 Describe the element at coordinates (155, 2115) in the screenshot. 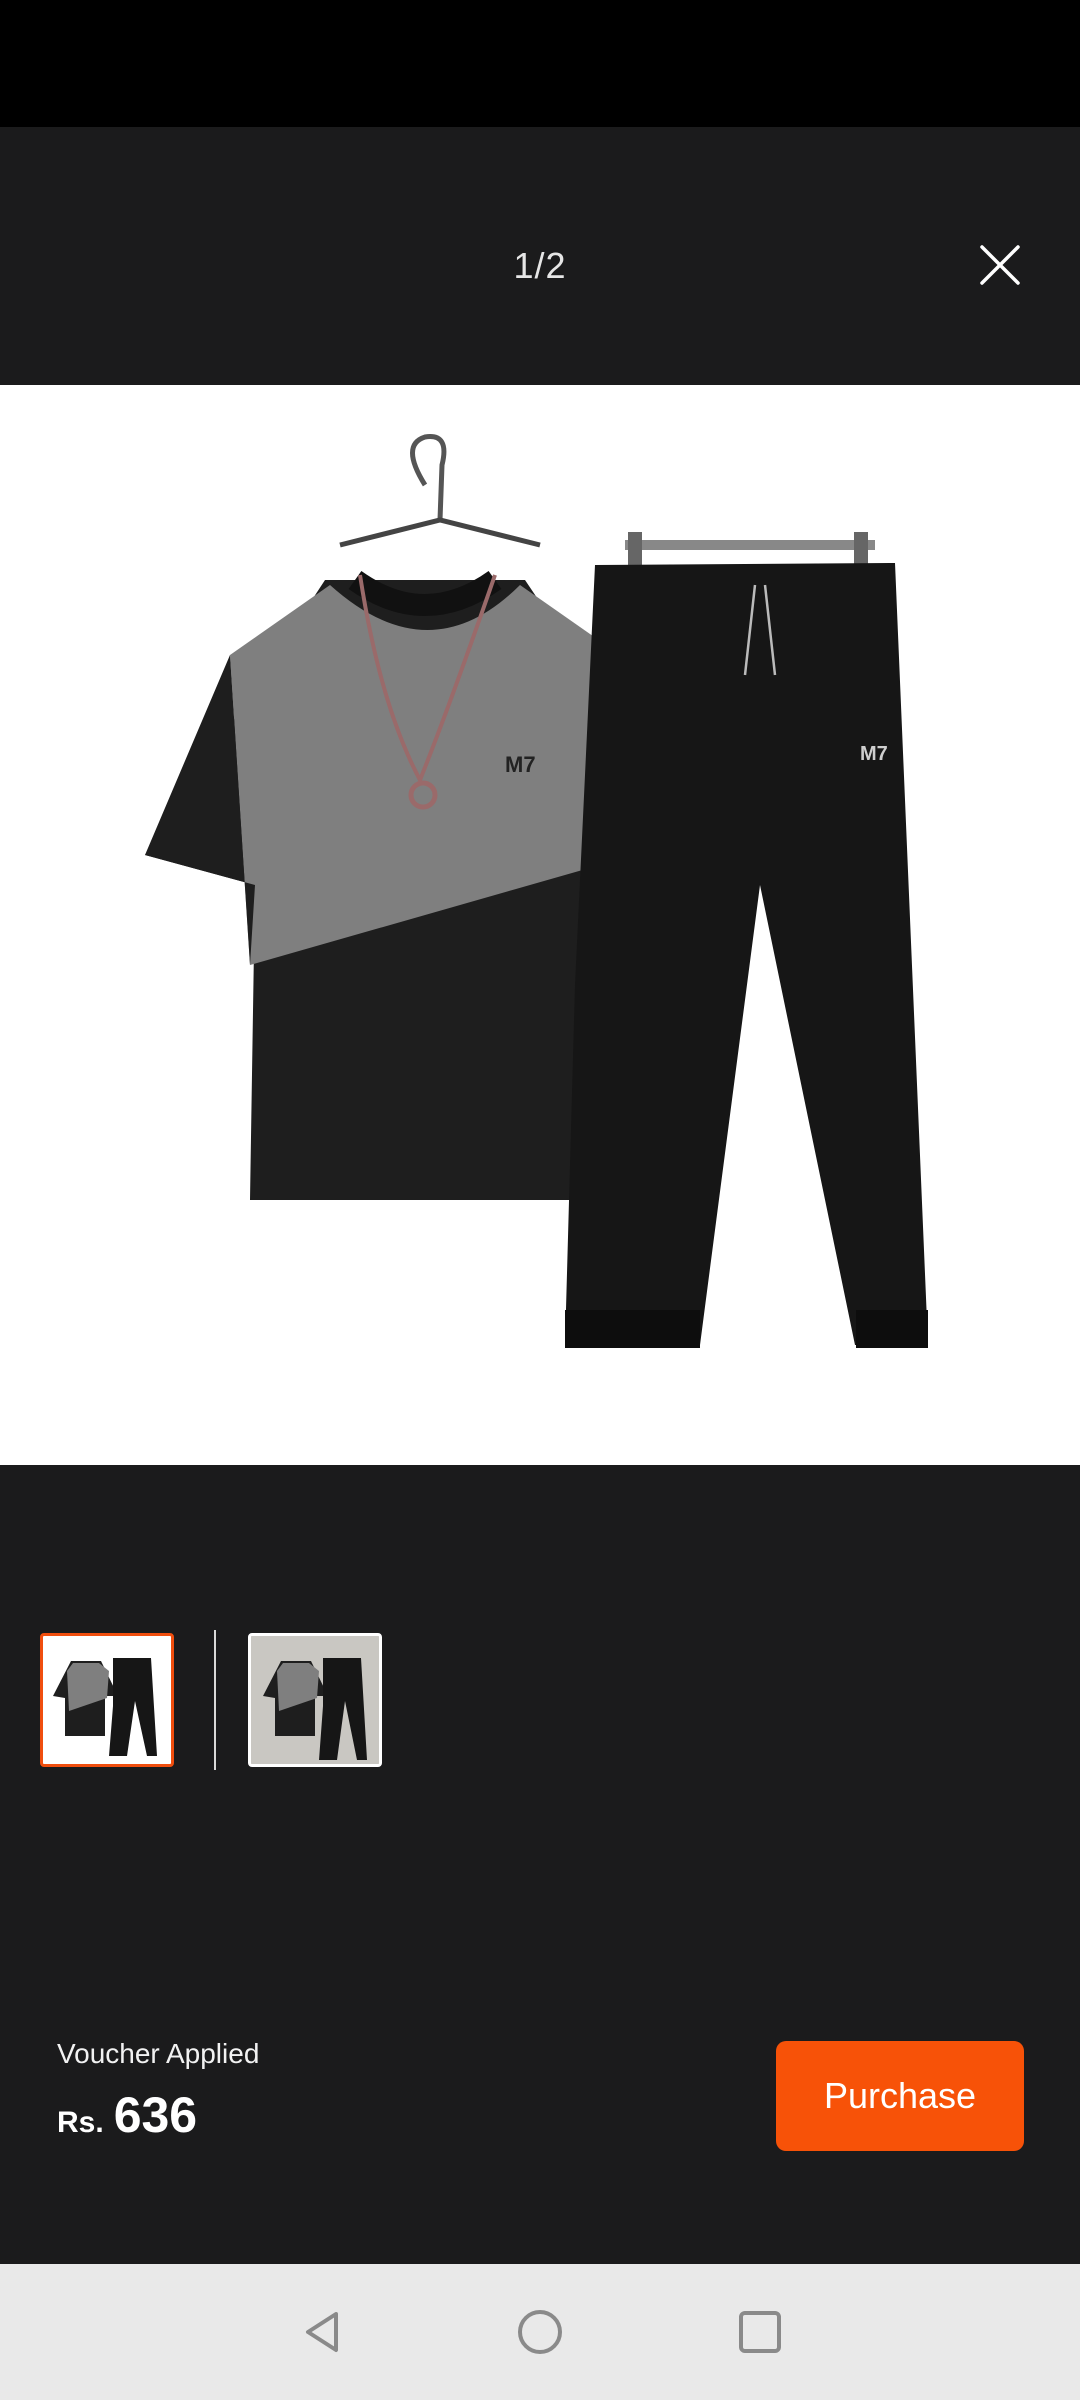

I see `price-amount: 636` at that location.